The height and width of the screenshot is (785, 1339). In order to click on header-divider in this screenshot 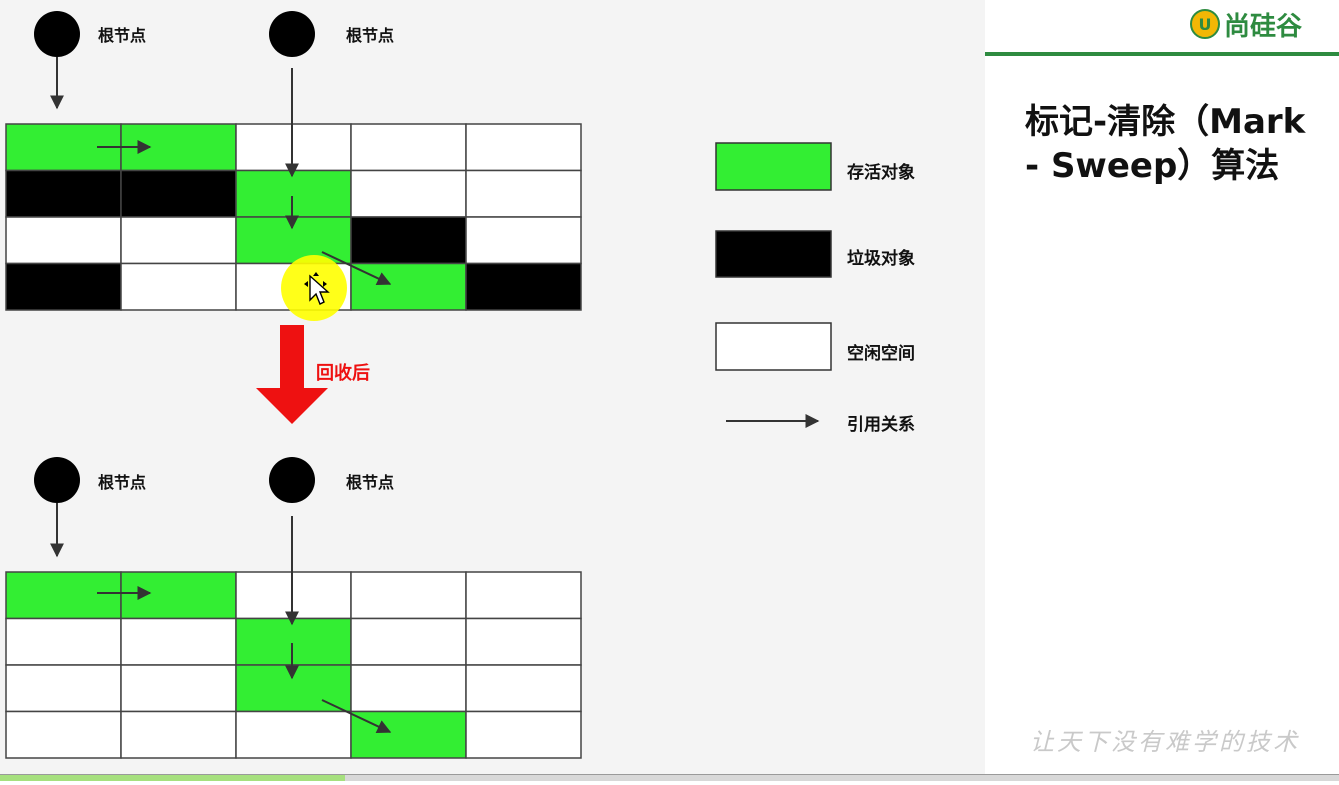, I will do `click(1162, 54)`.